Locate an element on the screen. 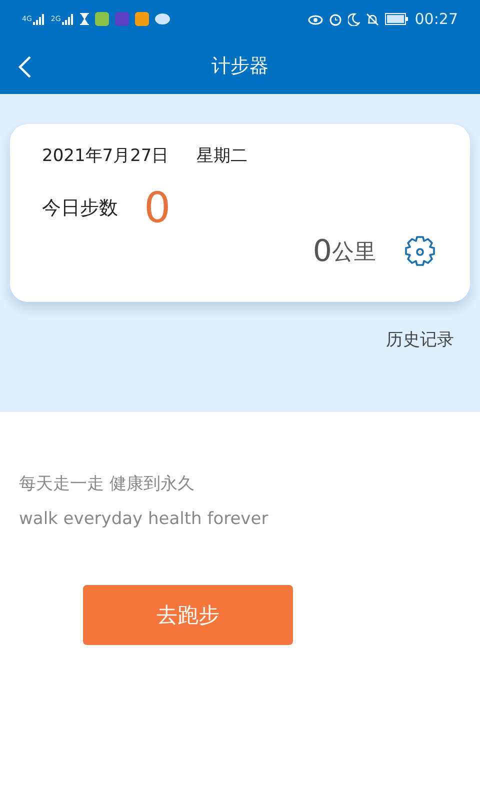 The height and width of the screenshot is (800, 480). muted-bell-icon is located at coordinates (372, 19).